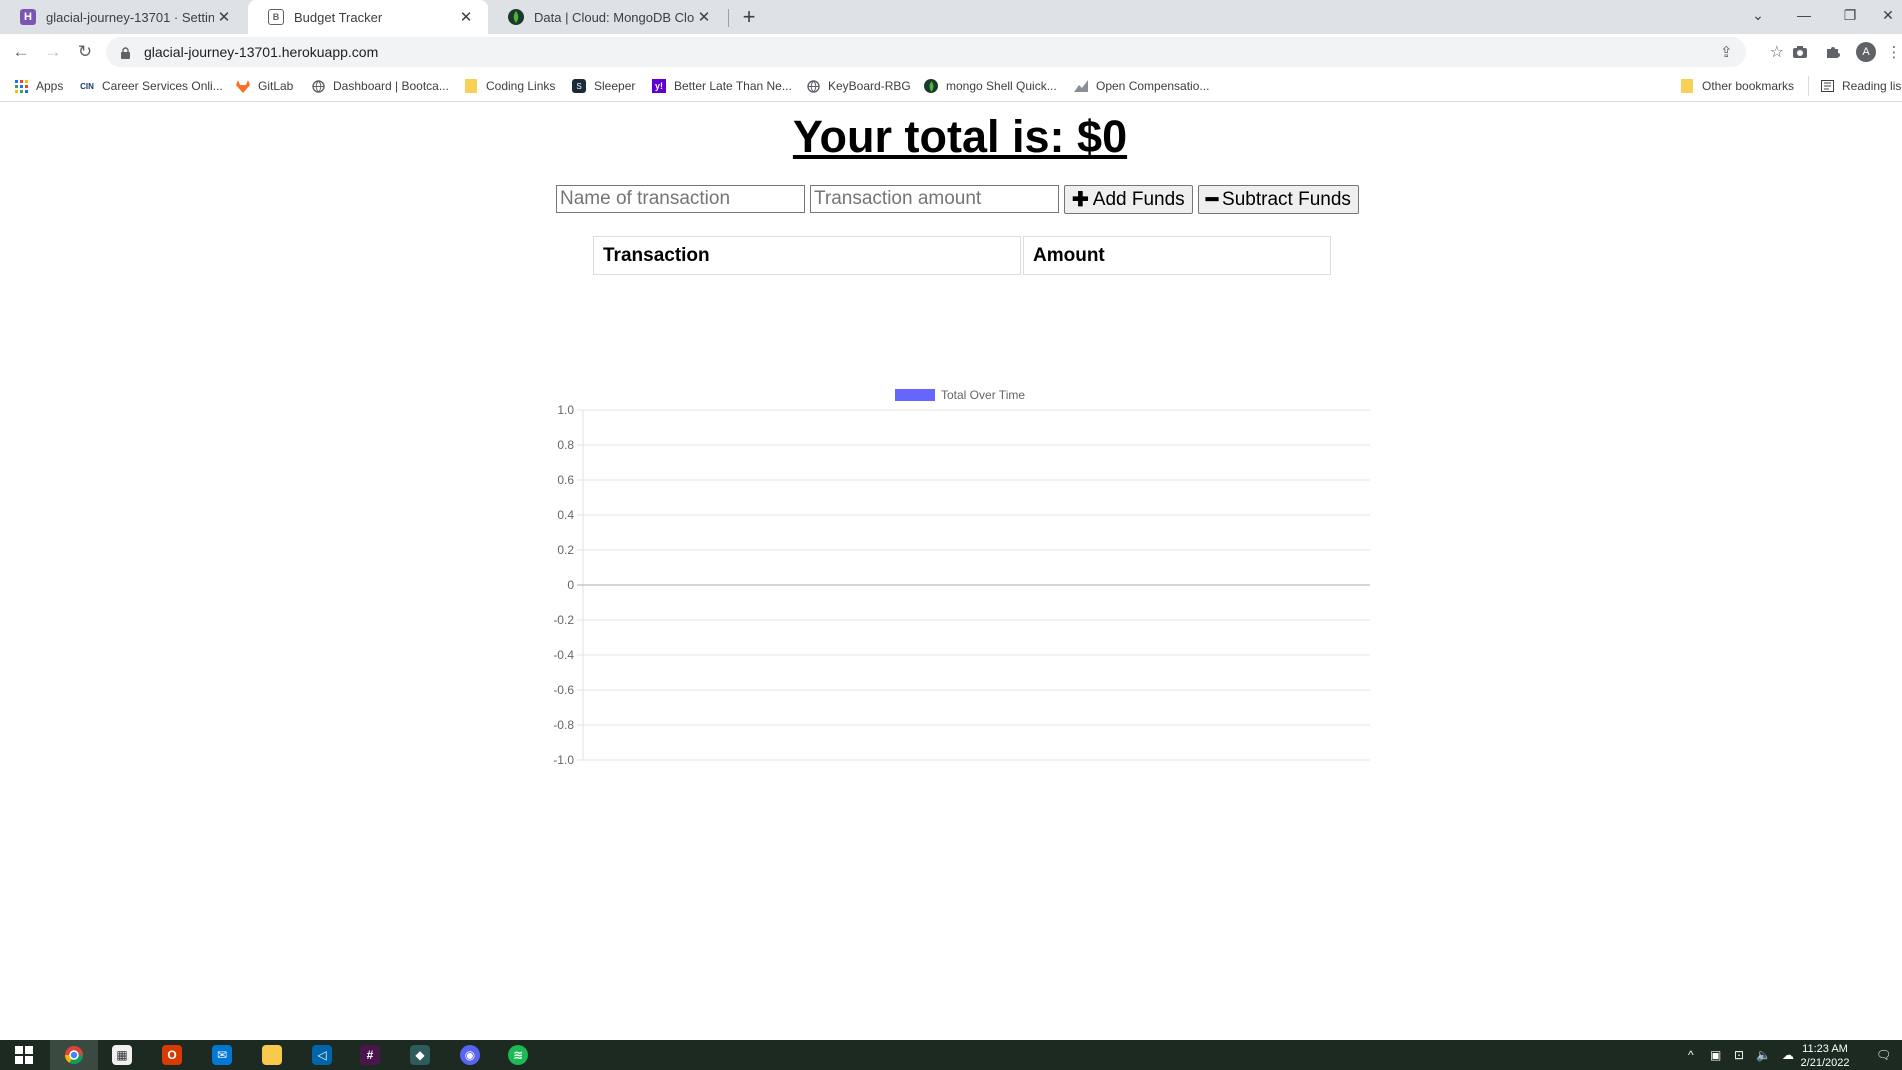  What do you see at coordinates (1808, 86) in the screenshot?
I see `bookmarks-divider` at bounding box center [1808, 86].